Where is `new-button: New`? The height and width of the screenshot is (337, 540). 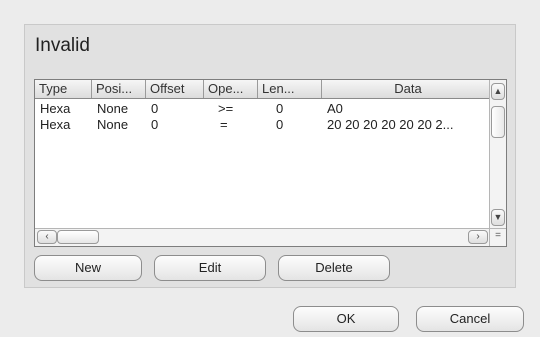
new-button: New is located at coordinates (88, 268).